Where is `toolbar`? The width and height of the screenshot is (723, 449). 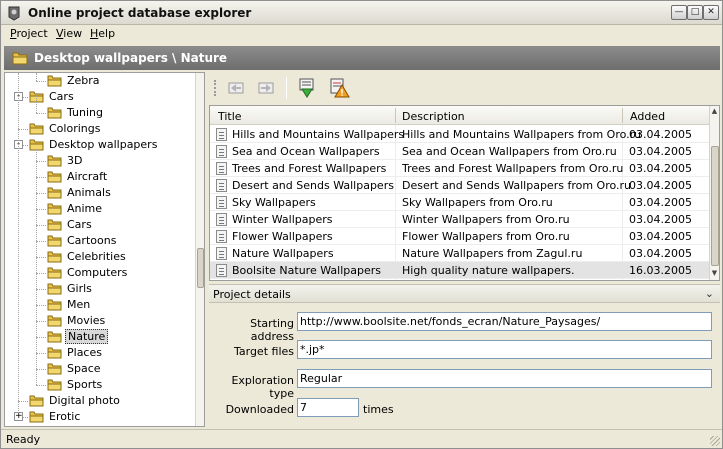
toolbar is located at coordinates (465, 88).